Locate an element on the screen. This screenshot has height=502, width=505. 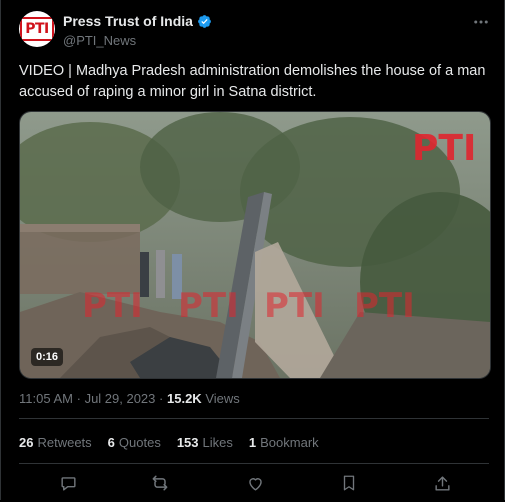
avatar: PTI is located at coordinates (37, 29).